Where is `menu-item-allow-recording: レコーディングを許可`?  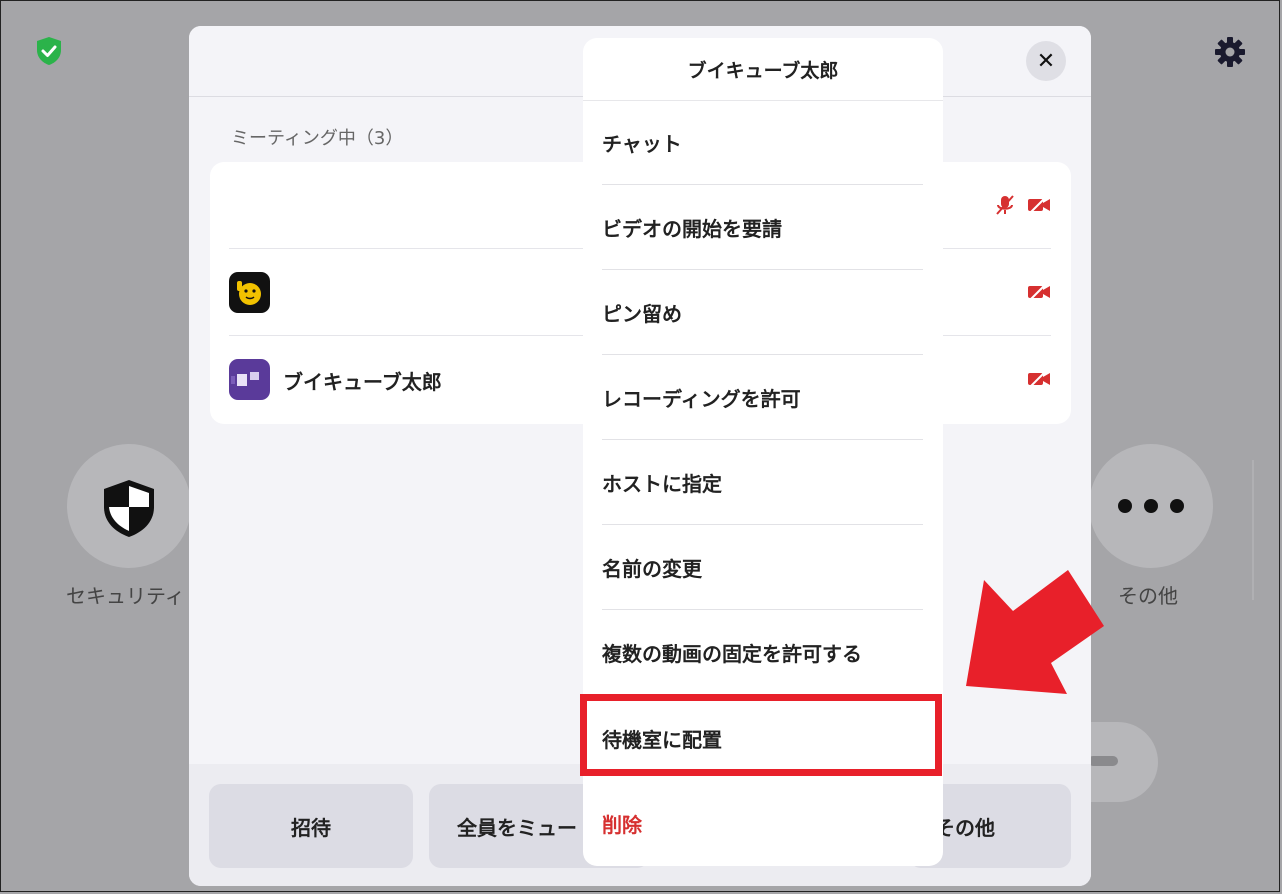
menu-item-allow-recording: レコーディングを許可 is located at coordinates (762, 397).